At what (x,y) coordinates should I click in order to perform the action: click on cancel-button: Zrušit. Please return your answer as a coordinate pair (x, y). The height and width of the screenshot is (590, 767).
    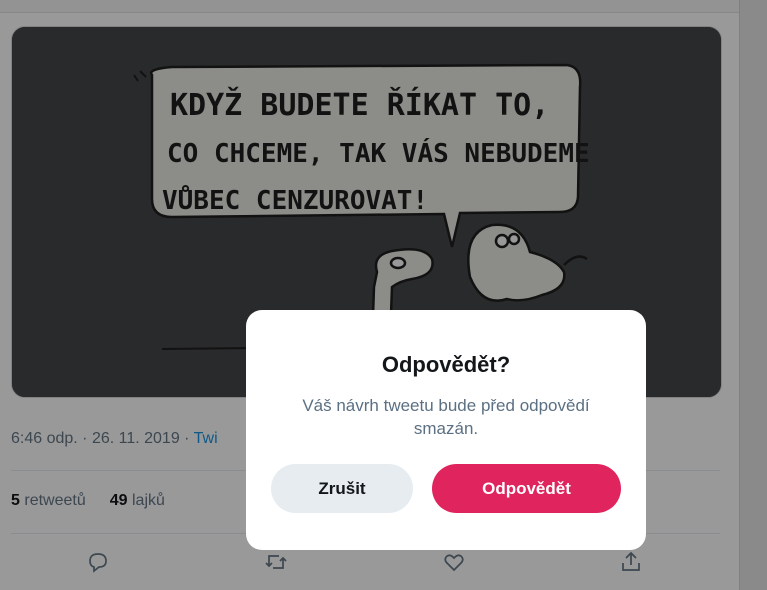
    Looking at the image, I should click on (342, 488).